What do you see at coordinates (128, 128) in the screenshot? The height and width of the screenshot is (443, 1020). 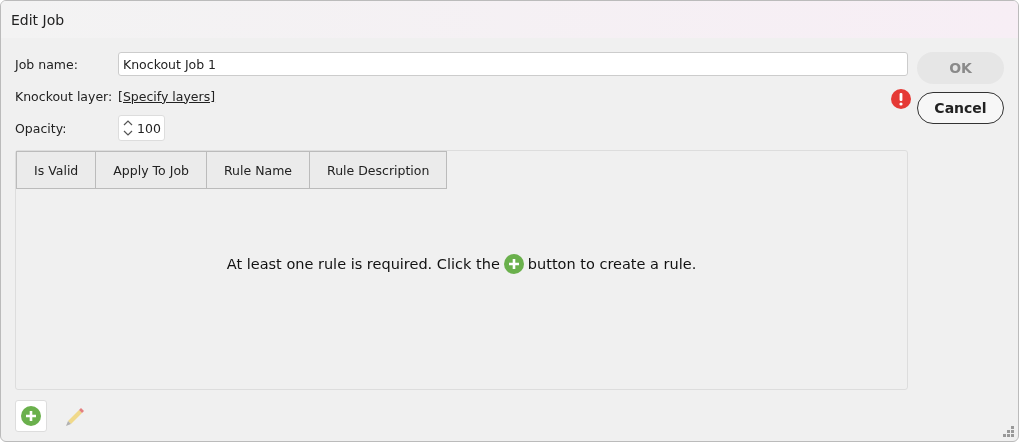 I see `up-down-arrows-icon` at bounding box center [128, 128].